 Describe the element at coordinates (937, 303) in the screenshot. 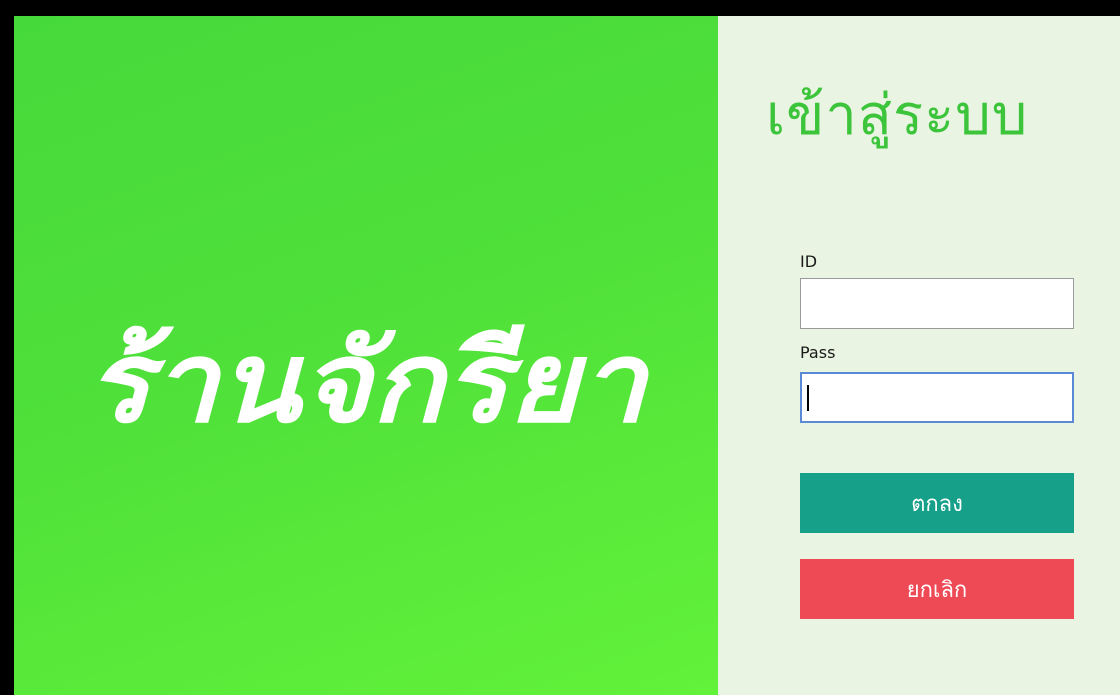

I see `id-field` at that location.